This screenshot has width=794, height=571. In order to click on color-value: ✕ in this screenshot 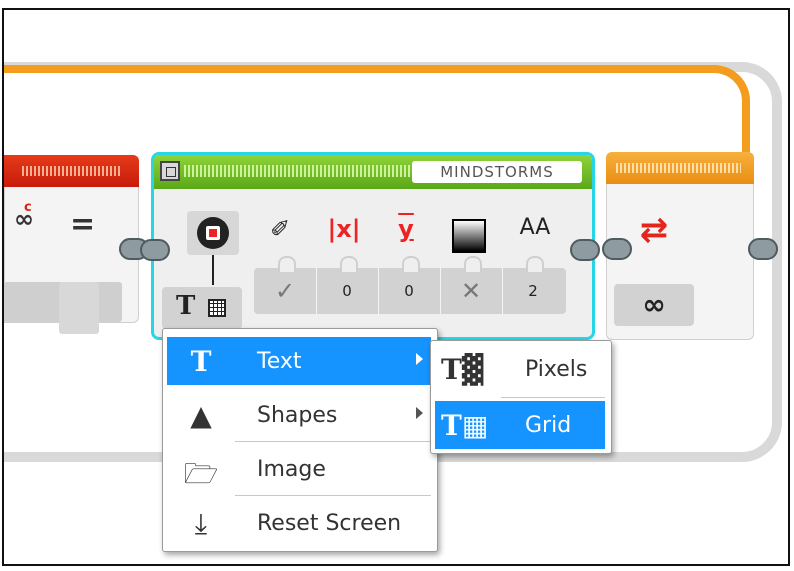, I will do `click(471, 291)`.